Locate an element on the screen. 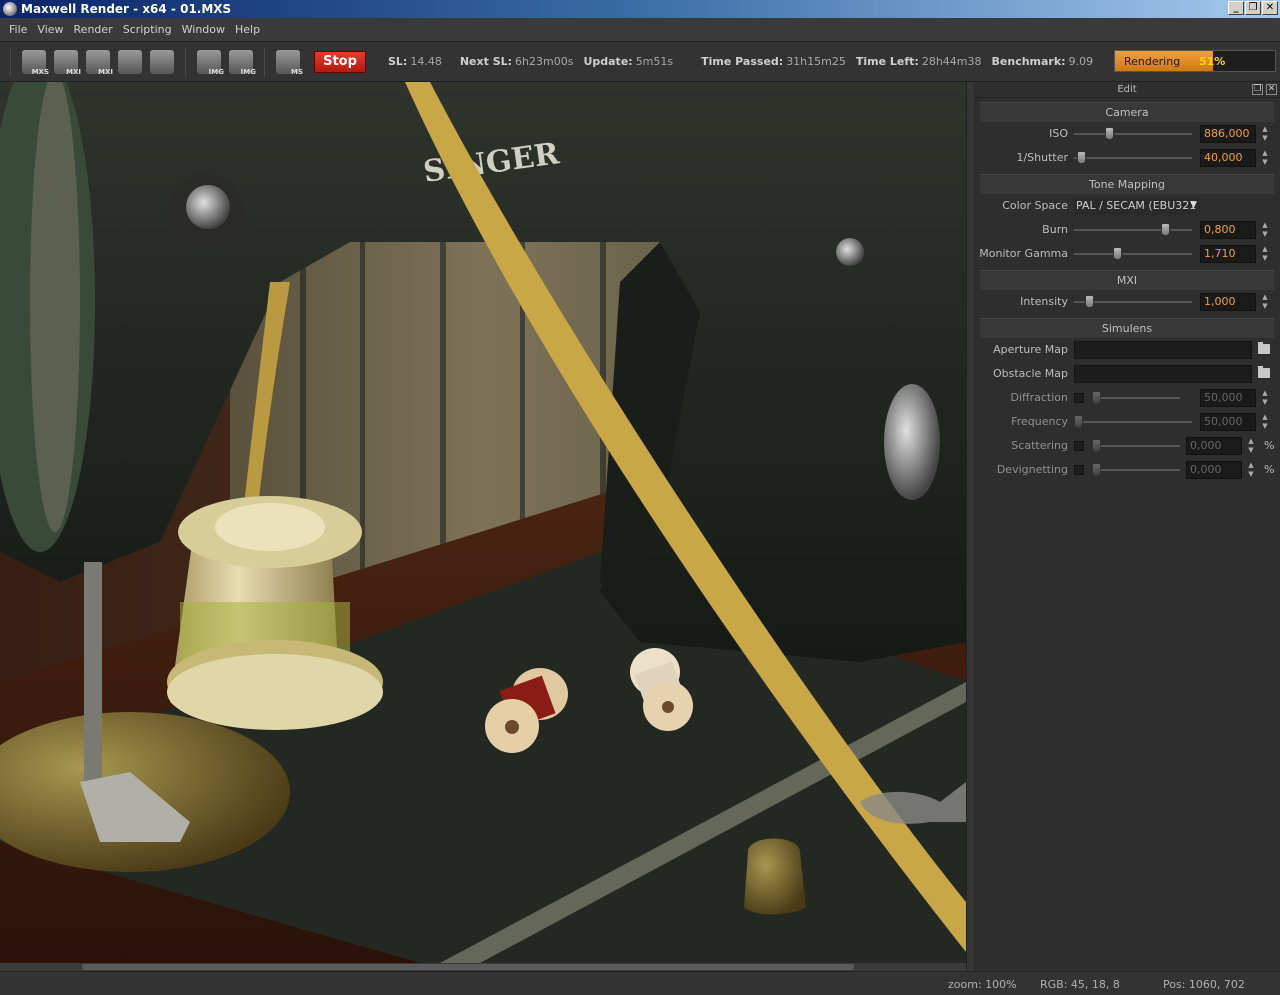 The width and height of the screenshot is (1280, 995). status-zoom: zoom: 100% is located at coordinates (982, 984).